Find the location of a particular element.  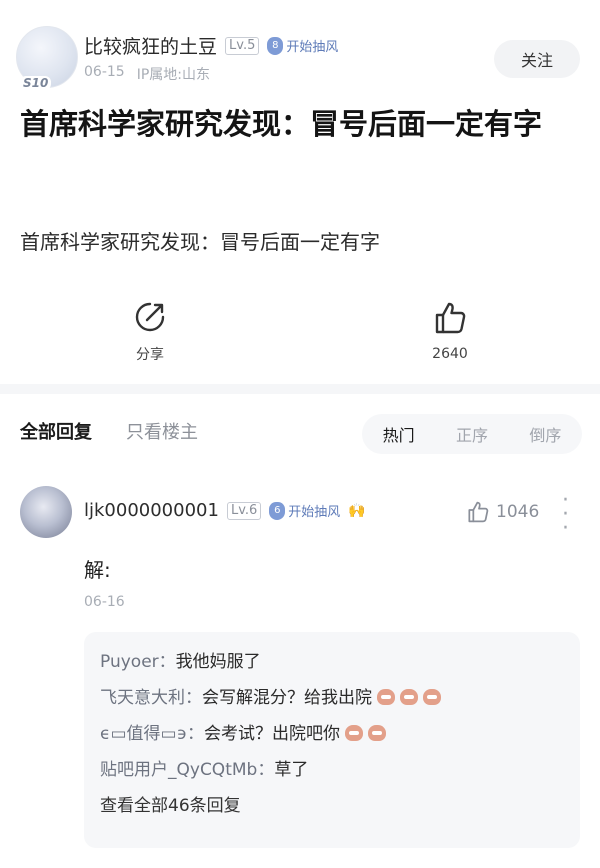

sub-reply: 贴吧用户_QyCQtMb：草了 is located at coordinates (332, 770).